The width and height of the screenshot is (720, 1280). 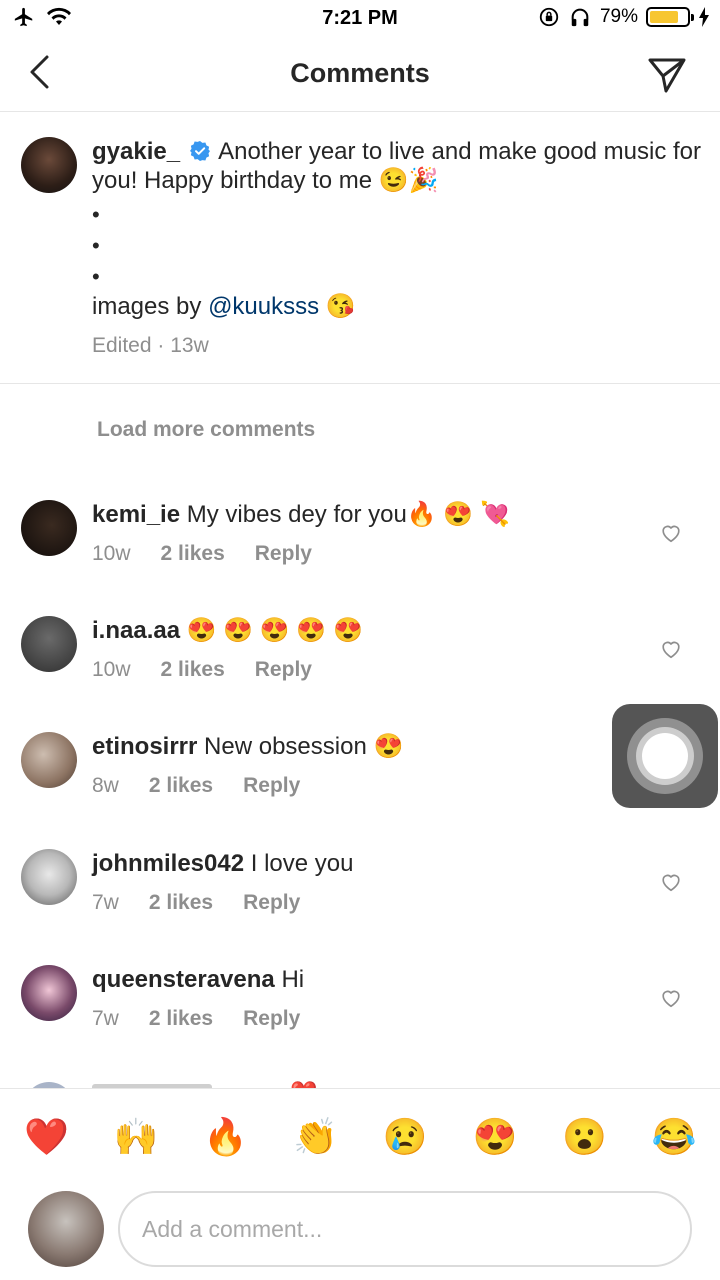 What do you see at coordinates (584, 1137) in the screenshot?
I see `reaction-surprised-emoji: 😮` at bounding box center [584, 1137].